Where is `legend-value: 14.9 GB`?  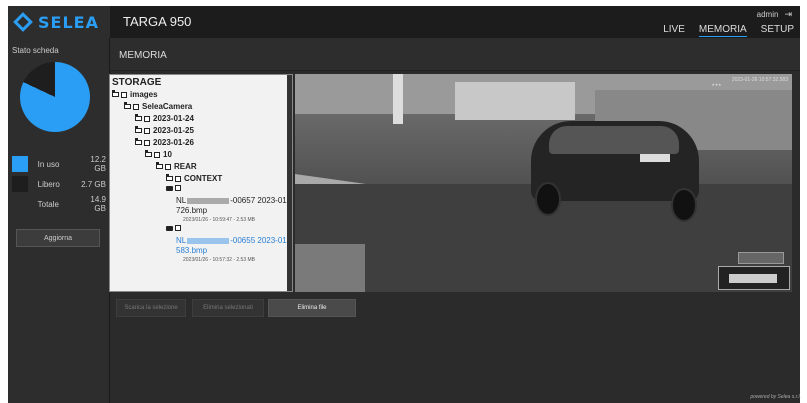
legend-value: 14.9 GB is located at coordinates (98, 204).